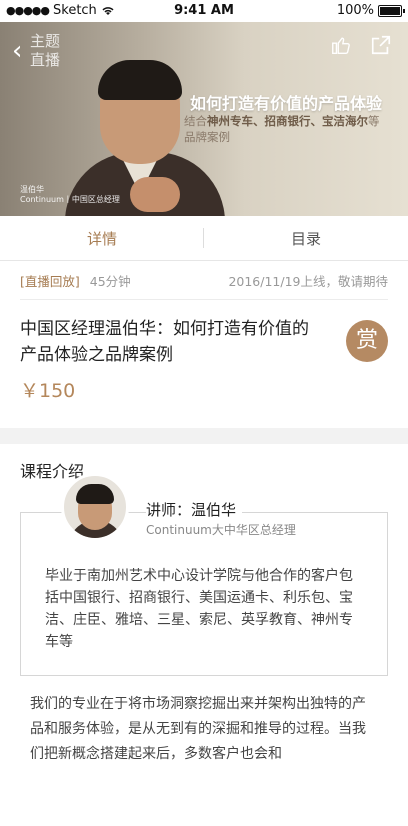 The height and width of the screenshot is (826, 408). Describe the element at coordinates (110, 281) in the screenshot. I see `duration: 45分钟` at that location.